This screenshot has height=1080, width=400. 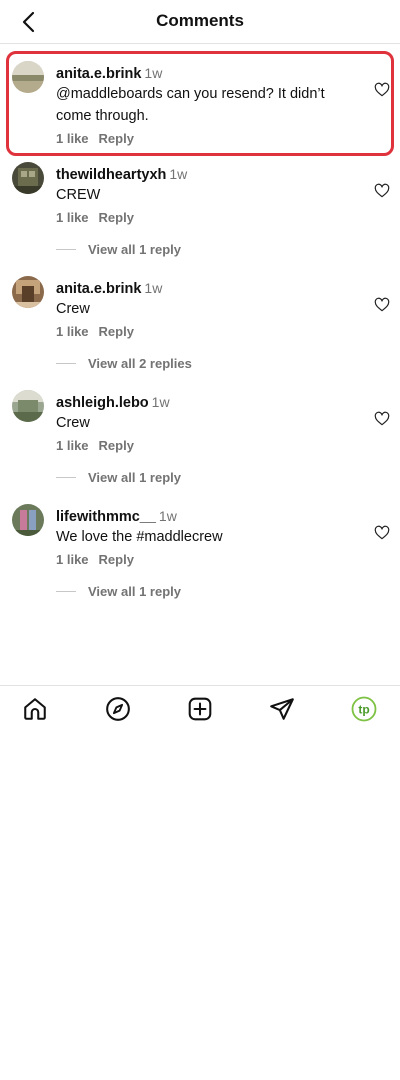 I want to click on profile-initials: tp, so click(x=363, y=710).